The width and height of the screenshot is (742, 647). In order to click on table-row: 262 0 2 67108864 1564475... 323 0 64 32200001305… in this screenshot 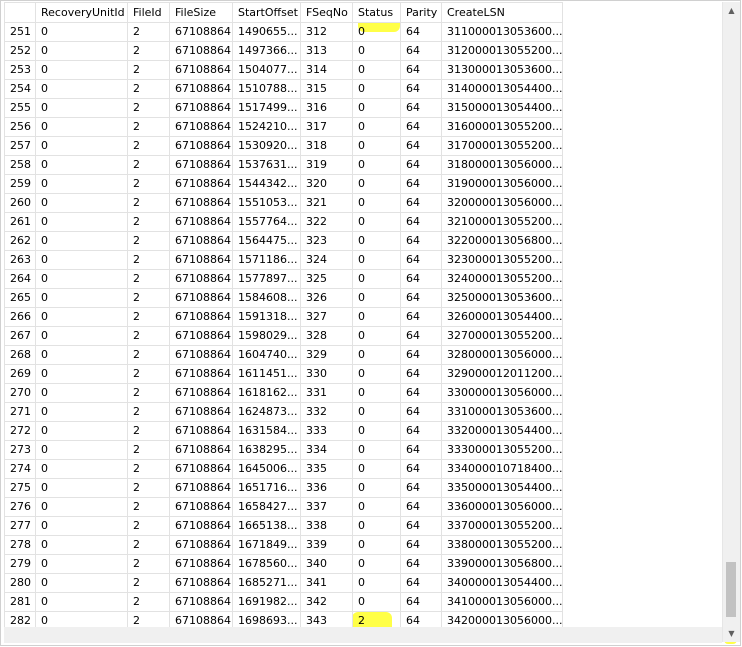, I will do `click(284, 241)`.